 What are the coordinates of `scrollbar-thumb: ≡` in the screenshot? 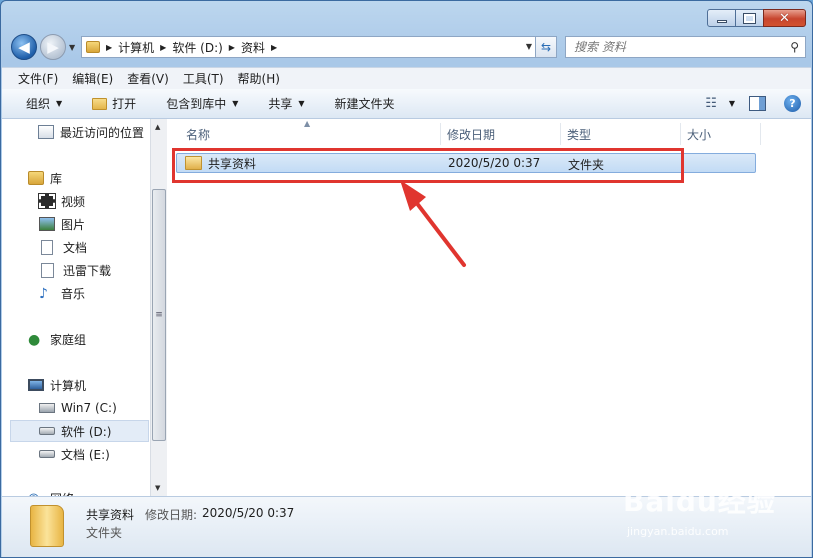 It's located at (159, 315).